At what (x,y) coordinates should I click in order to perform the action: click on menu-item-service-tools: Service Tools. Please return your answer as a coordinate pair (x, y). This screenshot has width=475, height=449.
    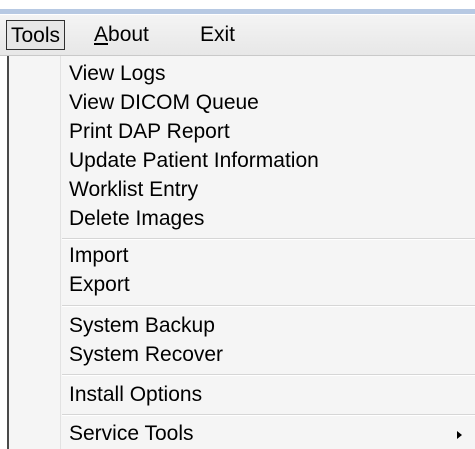
    Looking at the image, I should click on (267, 434).